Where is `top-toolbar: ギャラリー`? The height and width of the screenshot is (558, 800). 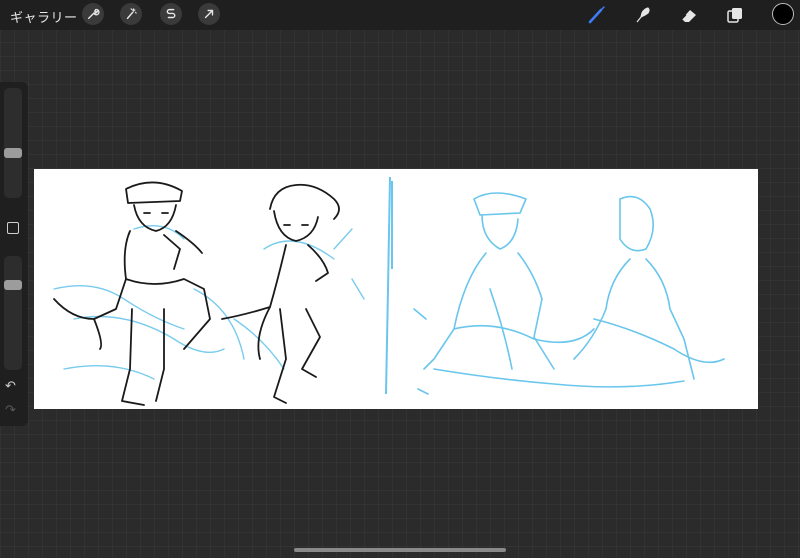
top-toolbar: ギャラリー is located at coordinates (400, 15).